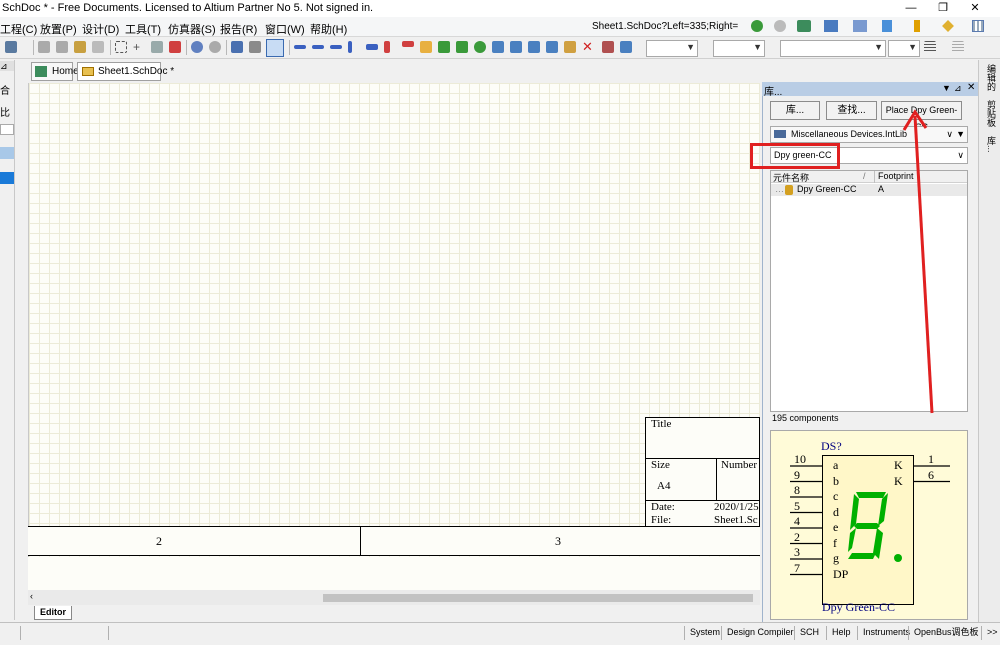  I want to click on vcc-port-icon, so click(408, 44).